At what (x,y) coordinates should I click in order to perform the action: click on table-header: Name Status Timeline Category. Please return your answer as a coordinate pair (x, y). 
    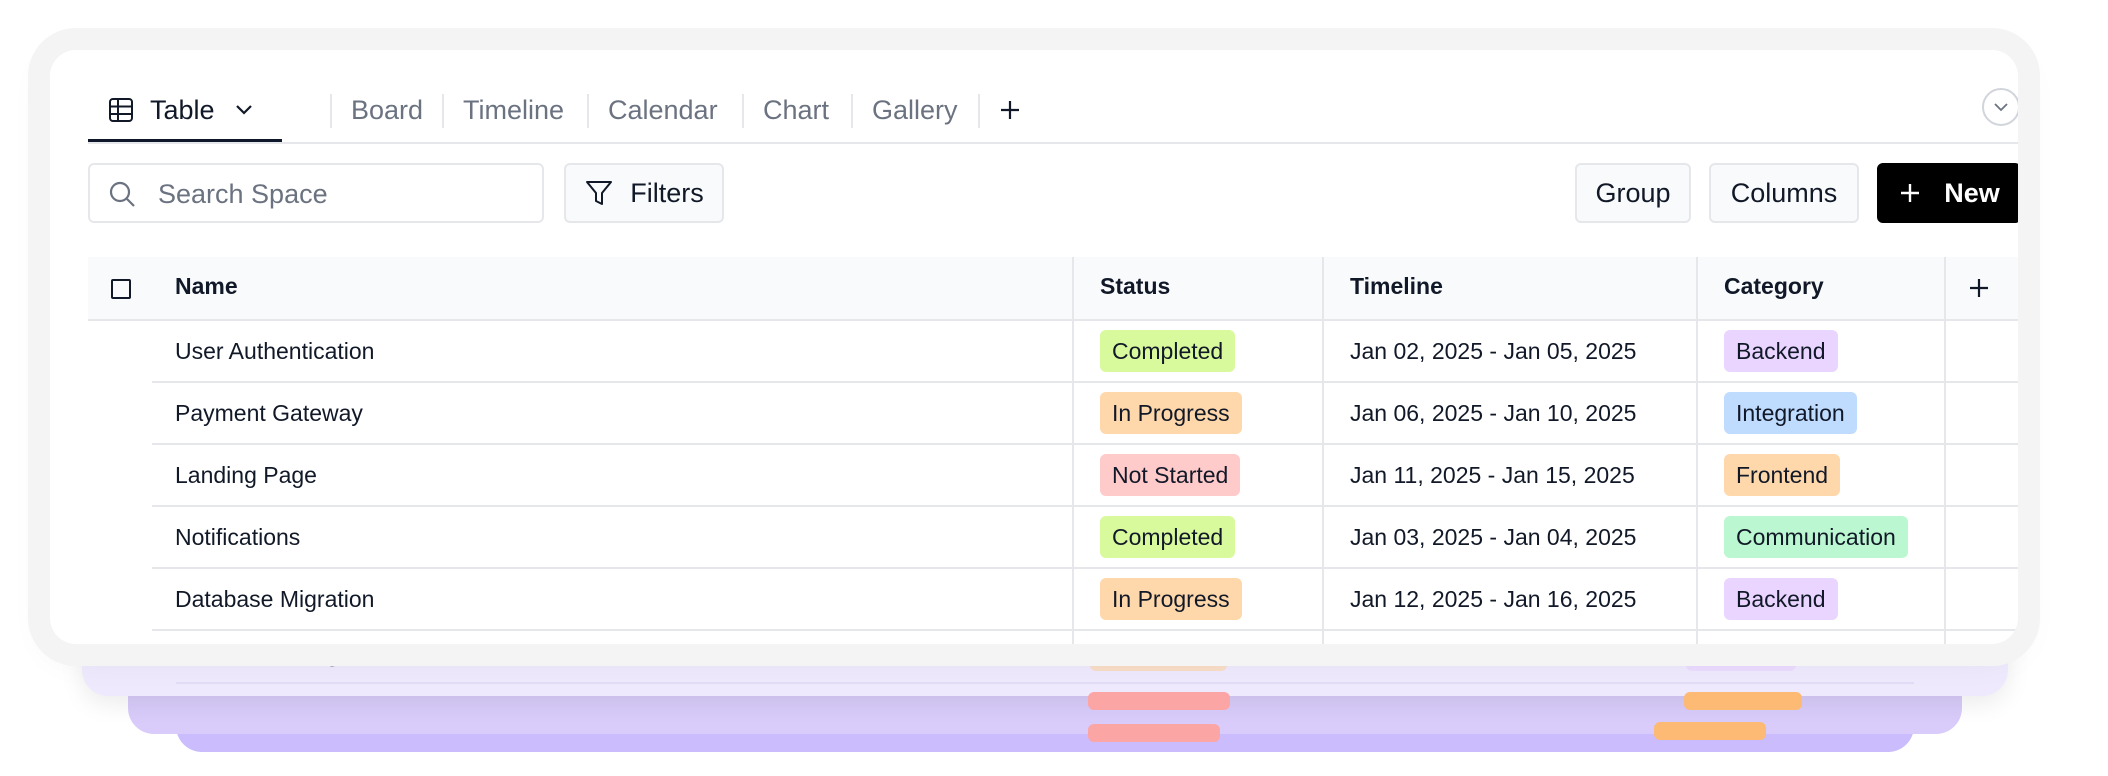
    Looking at the image, I should click on (1053, 289).